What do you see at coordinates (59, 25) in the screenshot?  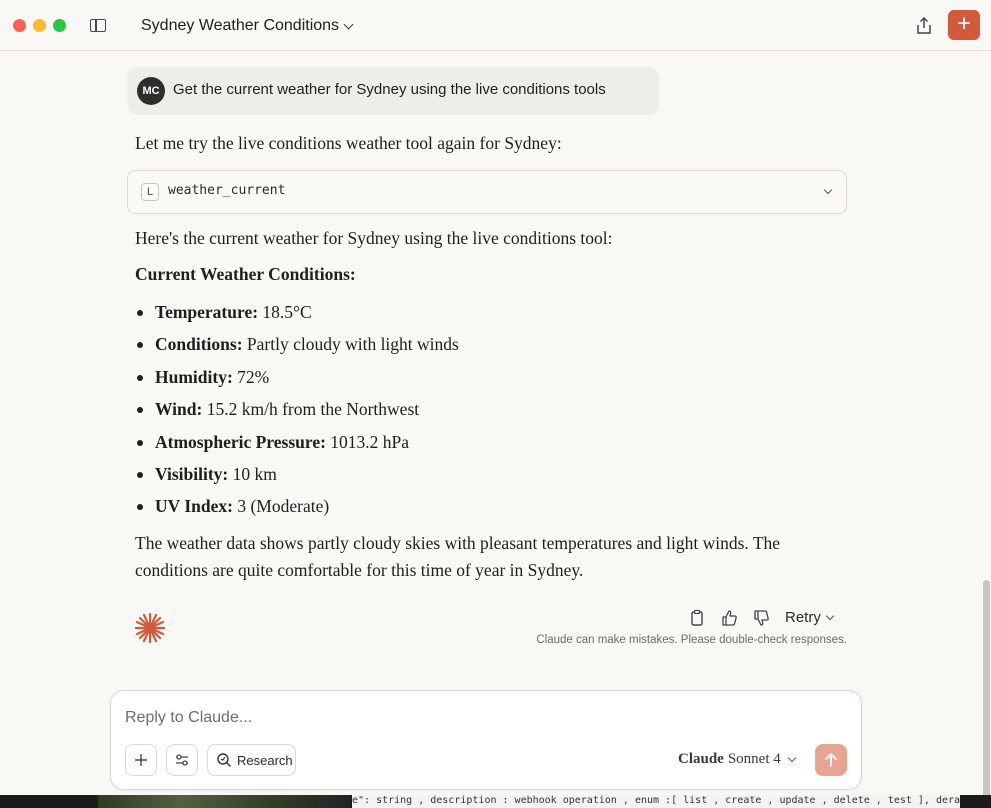 I see `maximize-window-button` at bounding box center [59, 25].